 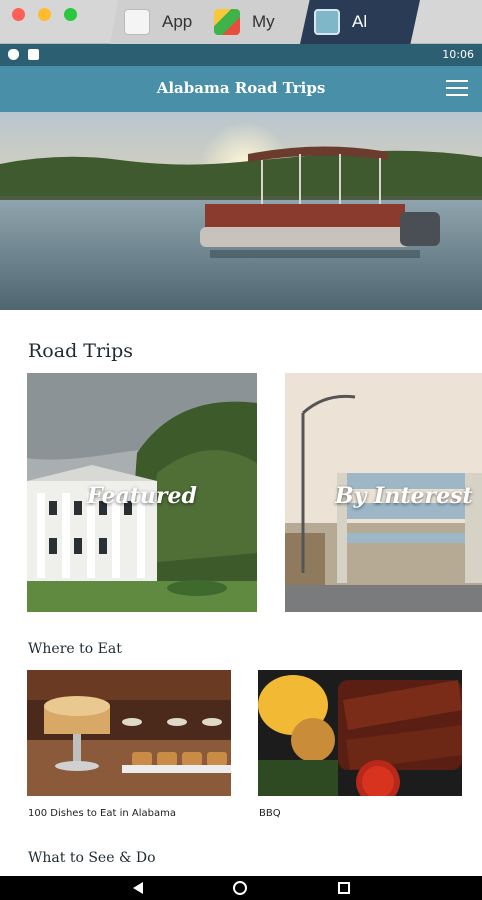 What do you see at coordinates (360, 733) in the screenshot?
I see `bbq-image` at bounding box center [360, 733].